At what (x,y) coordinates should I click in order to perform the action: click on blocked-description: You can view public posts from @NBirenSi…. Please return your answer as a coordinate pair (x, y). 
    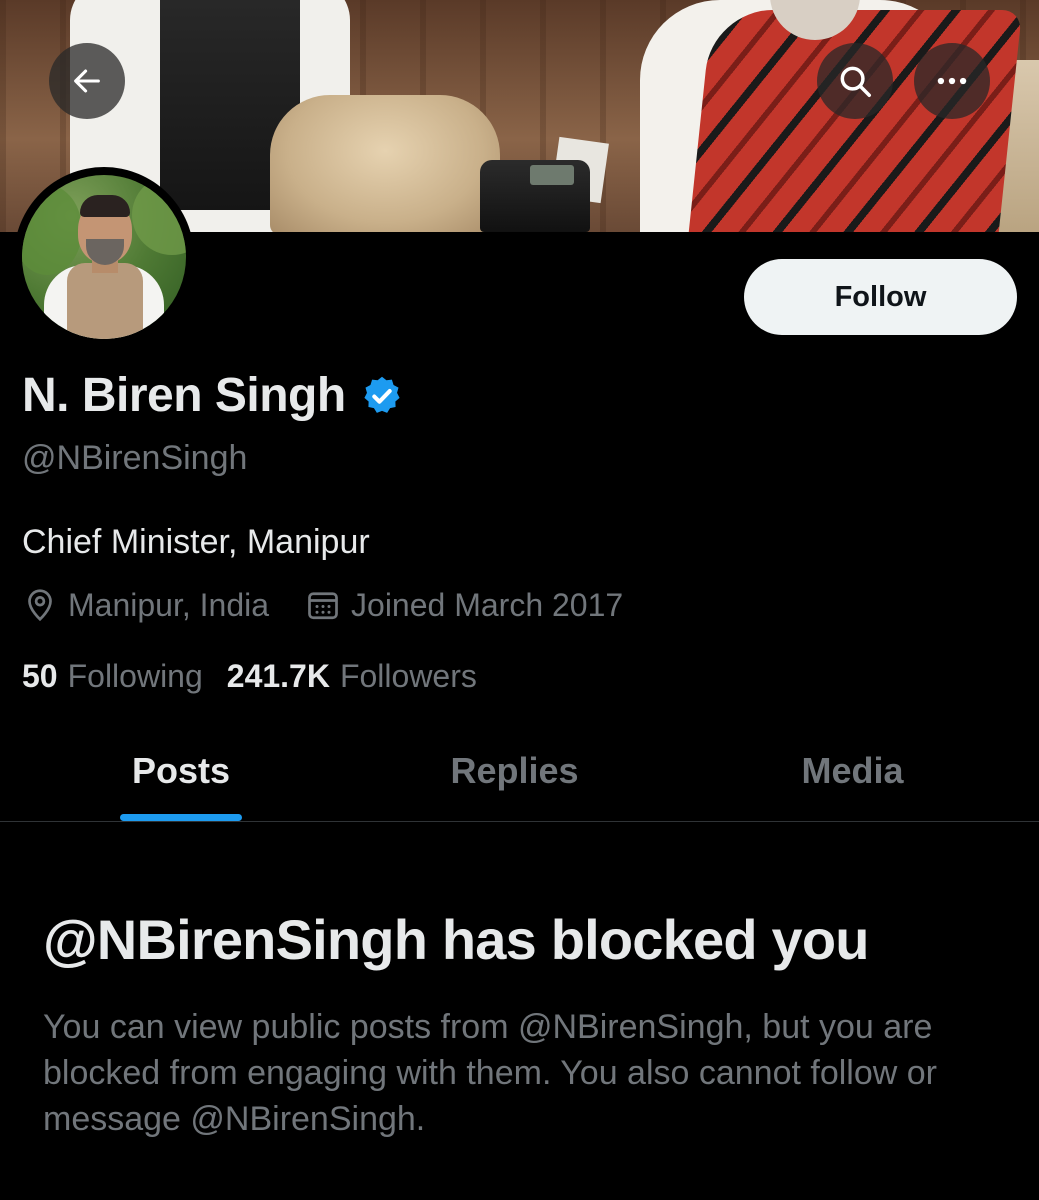
    Looking at the image, I should click on (490, 1073).